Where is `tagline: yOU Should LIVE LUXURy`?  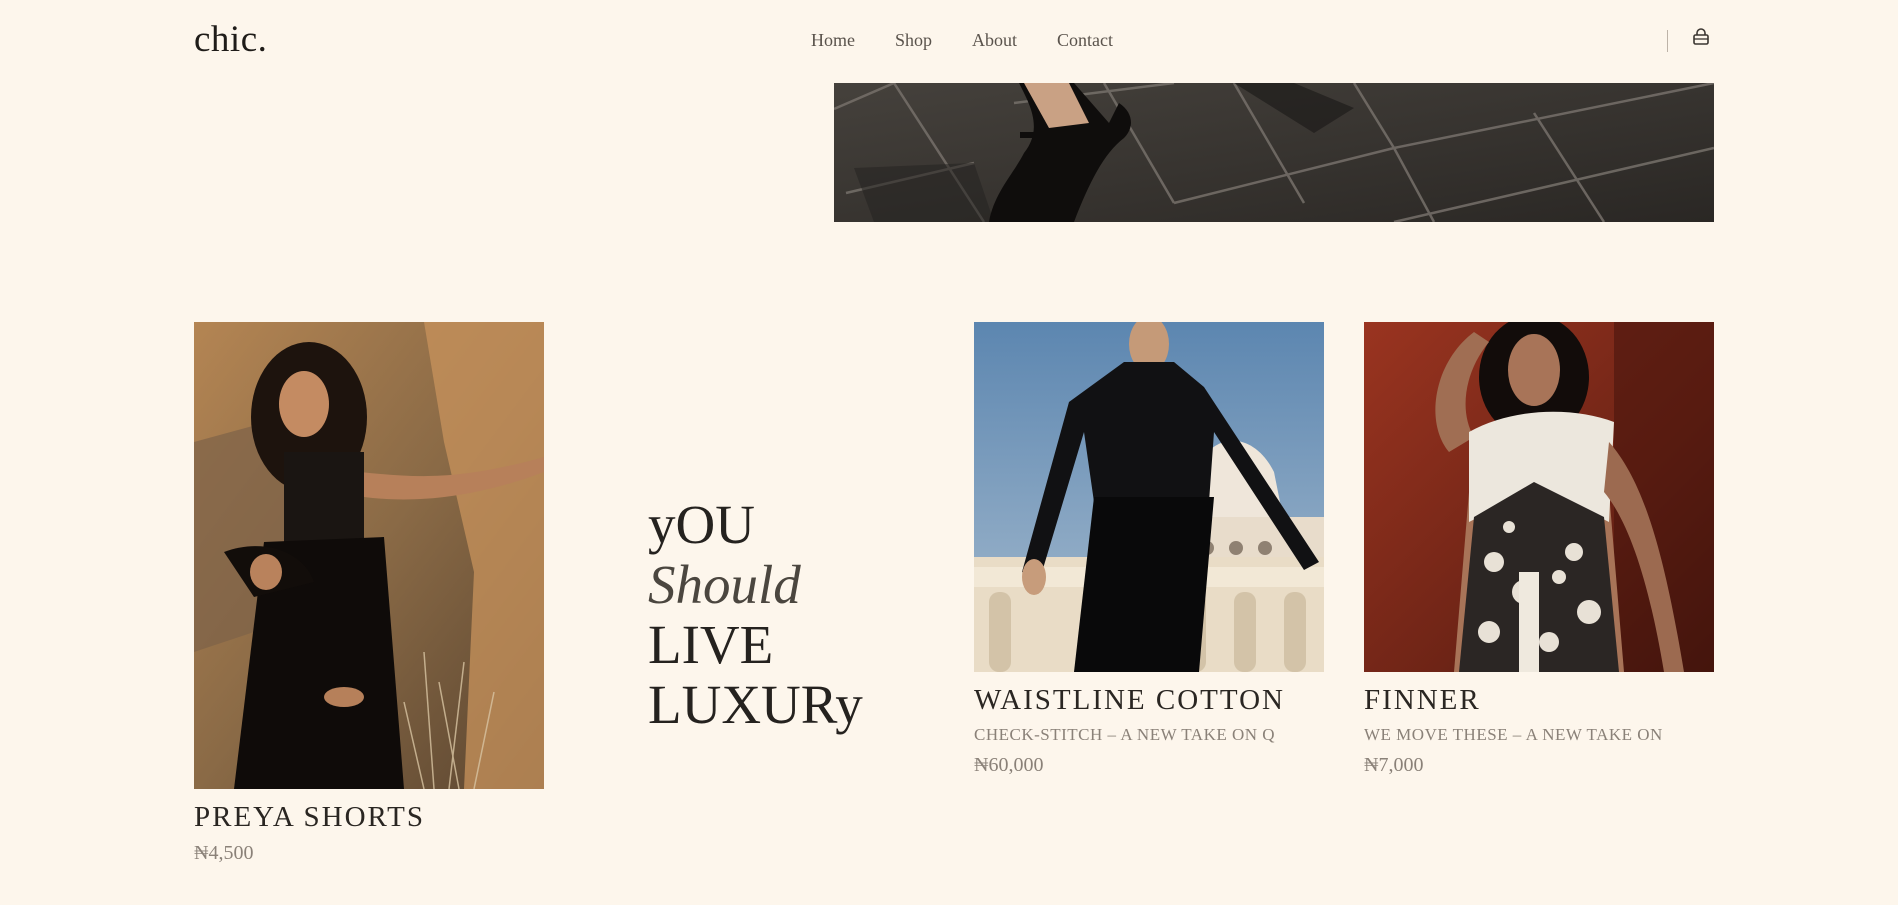 tagline: yOU Should LIVE LUXURy is located at coordinates (755, 615).